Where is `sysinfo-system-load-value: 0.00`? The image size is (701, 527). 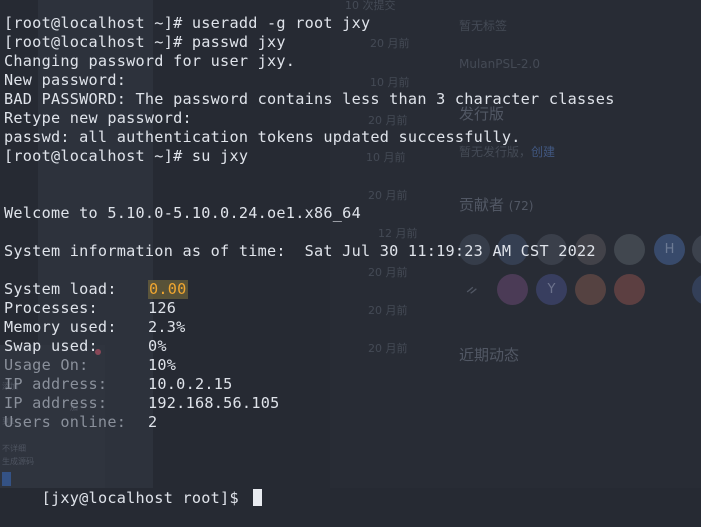 sysinfo-system-load-value: 0.00 is located at coordinates (168, 289).